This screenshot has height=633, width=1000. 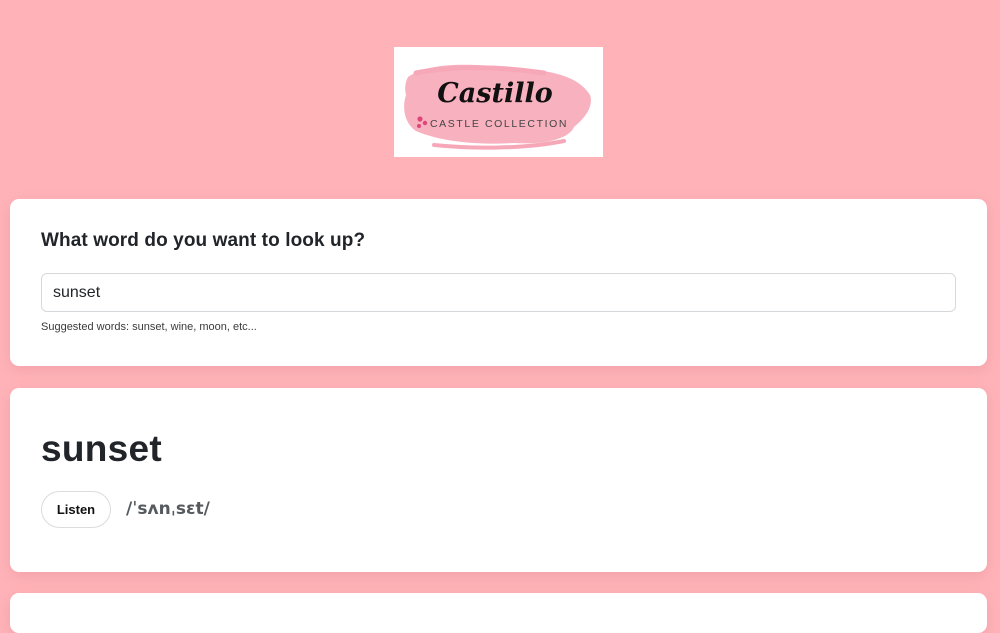 I want to click on search-heading: What word do you want to look up?, so click(x=203, y=240).